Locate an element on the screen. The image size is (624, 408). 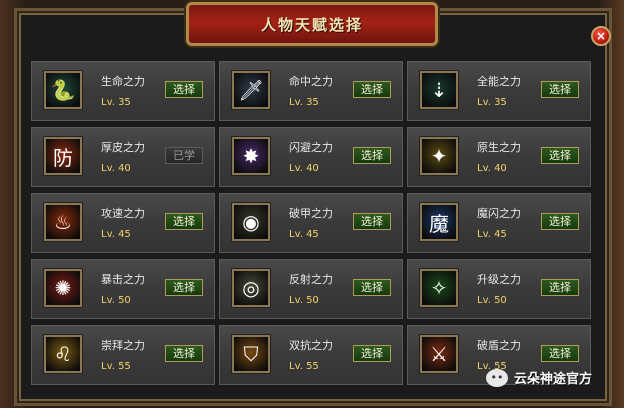
talent-card: ◎ 反射之力 Lv. 50 选择 is located at coordinates (311, 289).